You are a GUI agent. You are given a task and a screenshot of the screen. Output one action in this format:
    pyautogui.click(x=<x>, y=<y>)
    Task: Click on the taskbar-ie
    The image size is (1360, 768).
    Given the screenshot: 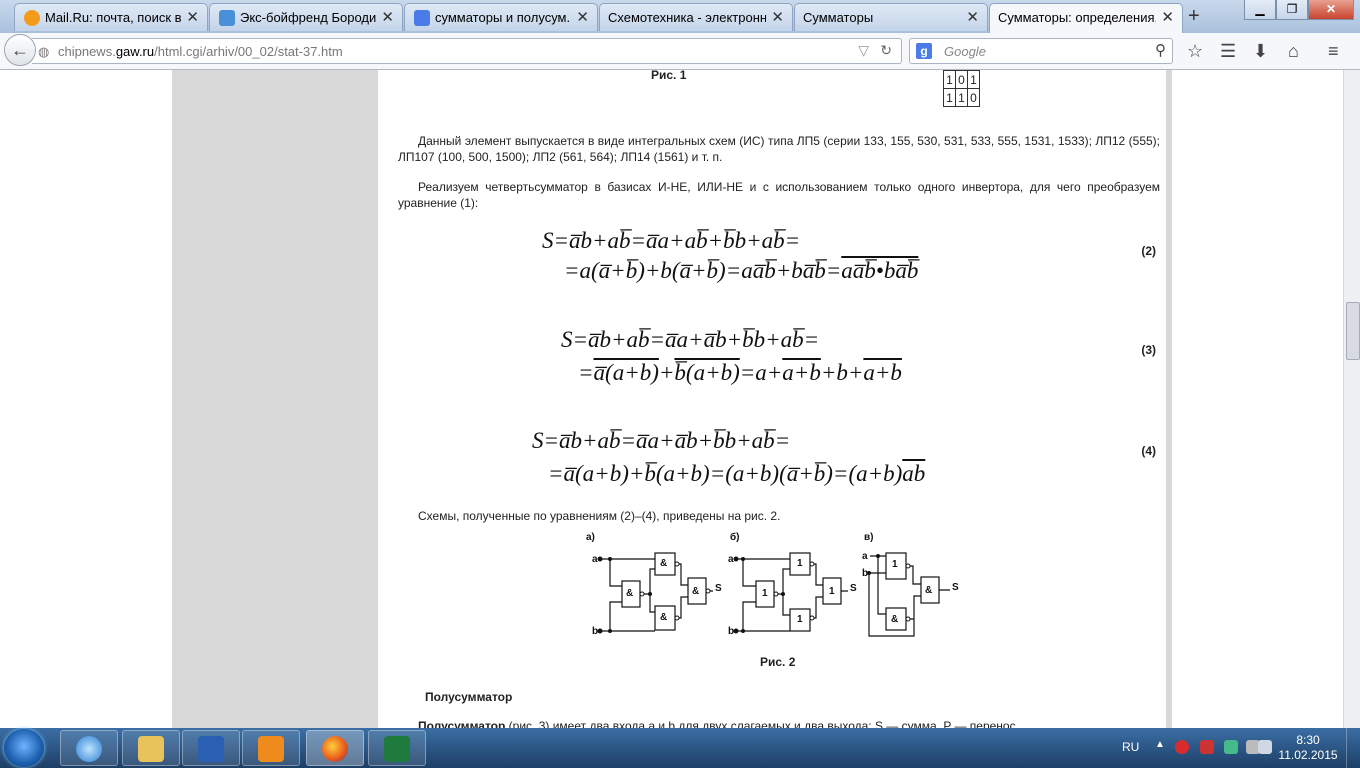 What is the action you would take?
    pyautogui.click(x=89, y=748)
    